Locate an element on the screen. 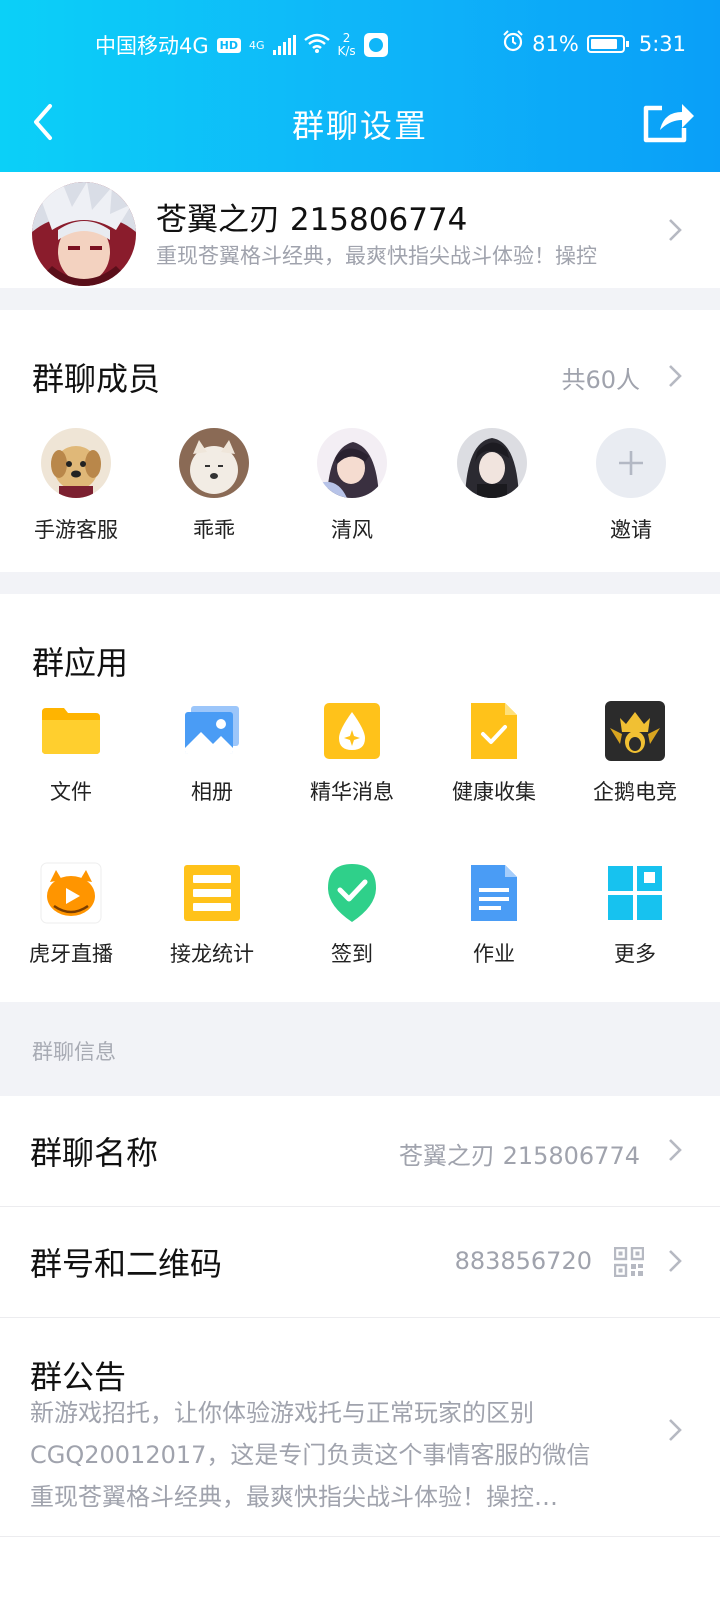 This screenshot has height=1600, width=720. app-label: 接龙统计 is located at coordinates (212, 954).